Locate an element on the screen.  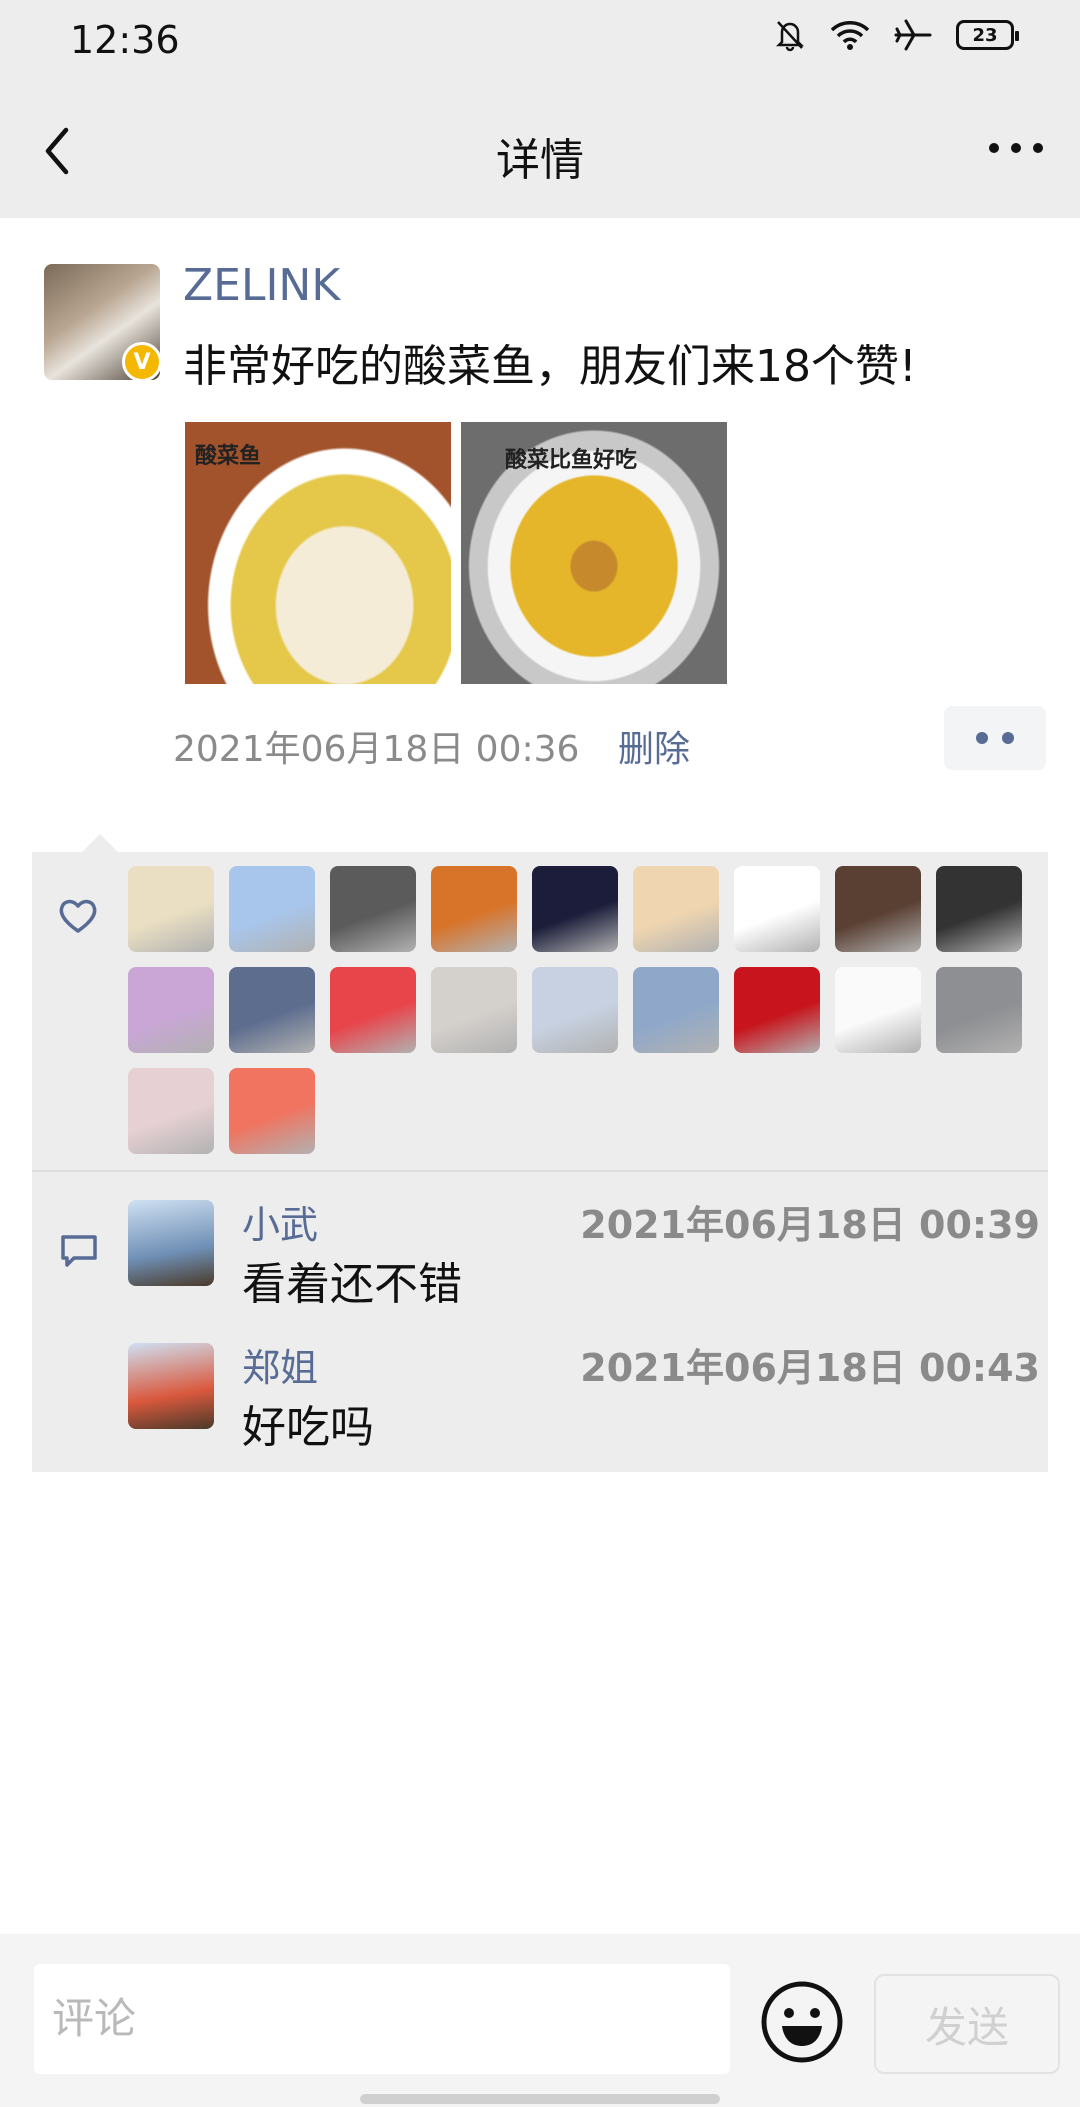
mute-bell-icon is located at coordinates (790, 36).